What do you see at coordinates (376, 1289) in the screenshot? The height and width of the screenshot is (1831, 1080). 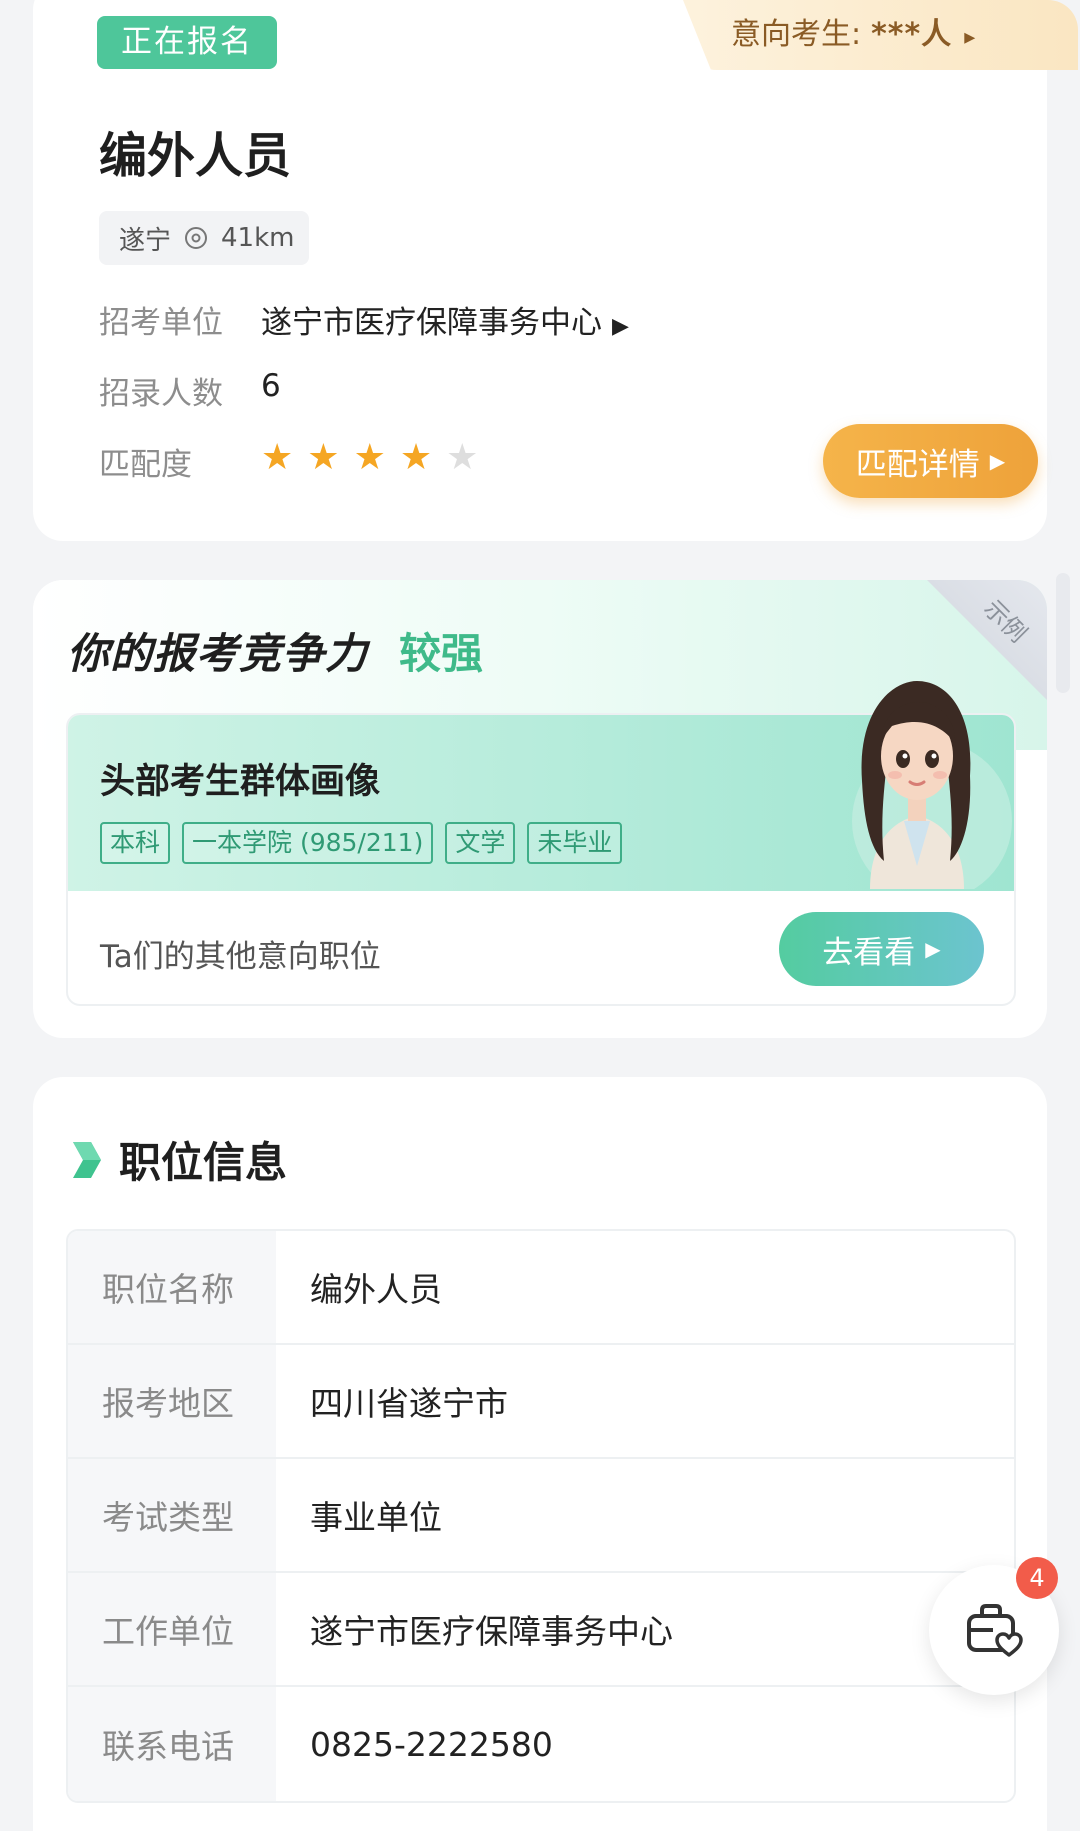 I see `row-value: 编外人员` at bounding box center [376, 1289].